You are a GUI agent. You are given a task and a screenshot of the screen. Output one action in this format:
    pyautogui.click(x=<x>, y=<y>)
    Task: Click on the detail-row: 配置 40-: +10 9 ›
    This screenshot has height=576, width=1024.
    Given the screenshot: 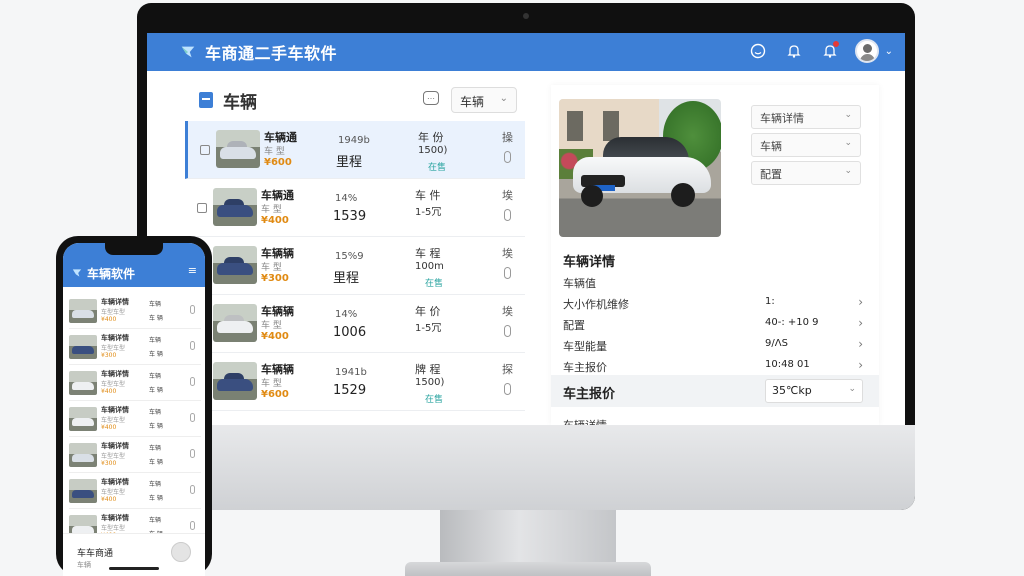 What is the action you would take?
    pyautogui.click(x=717, y=326)
    